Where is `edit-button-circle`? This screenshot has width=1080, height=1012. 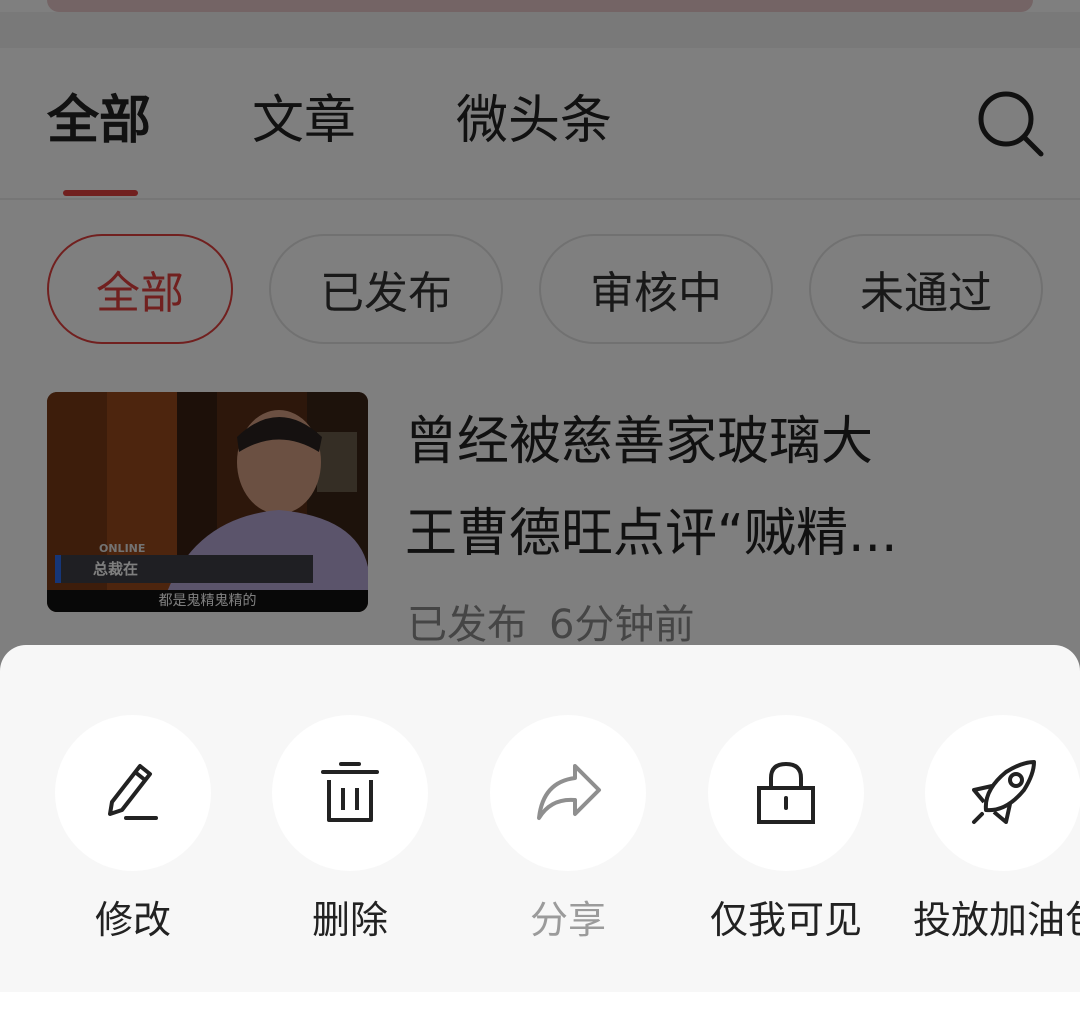
edit-button-circle is located at coordinates (133, 793).